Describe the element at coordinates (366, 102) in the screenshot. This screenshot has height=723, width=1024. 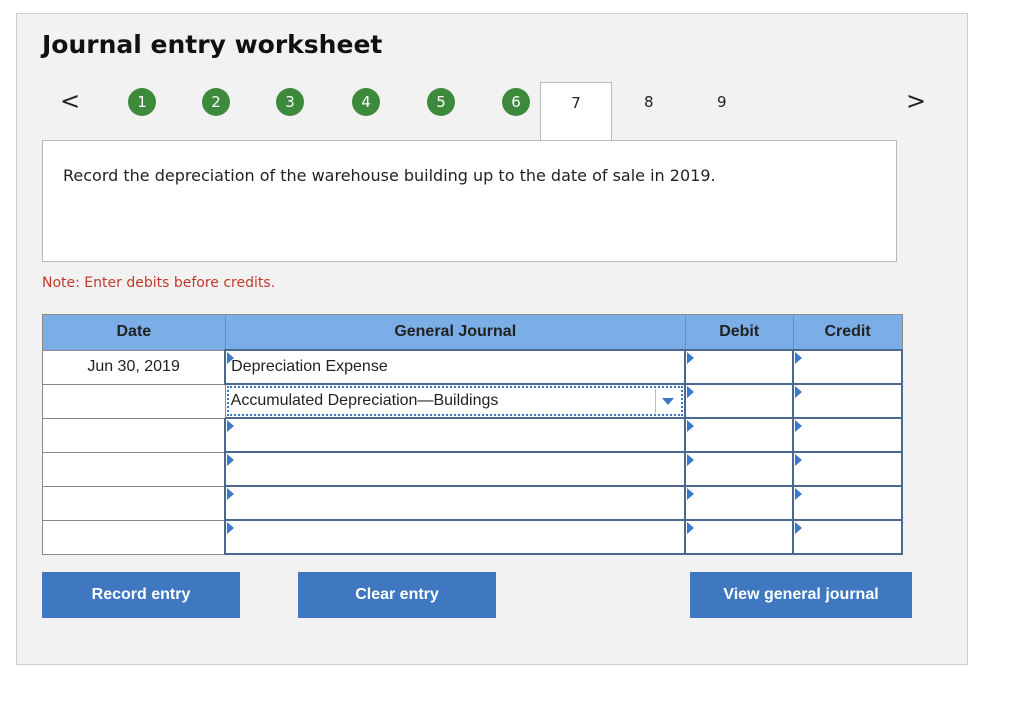
I see `step-4: 4` at that location.